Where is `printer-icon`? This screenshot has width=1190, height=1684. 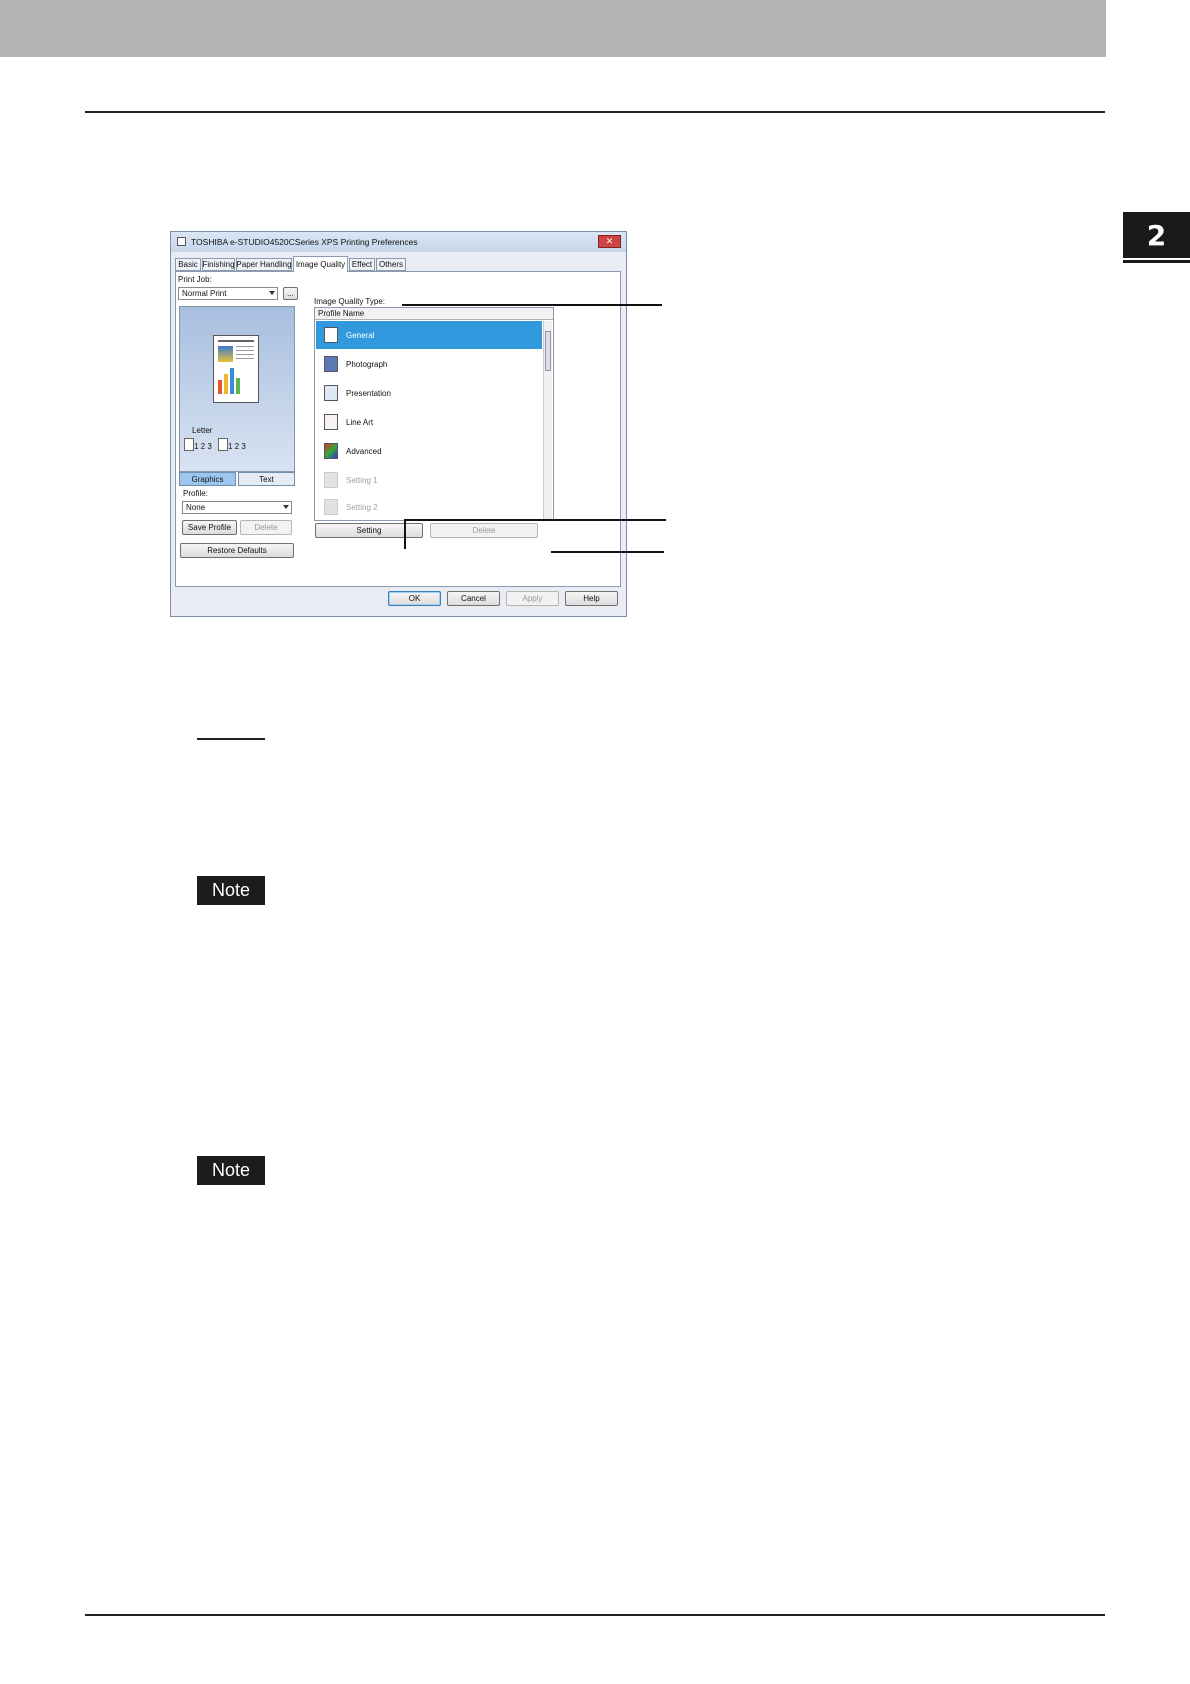 printer-icon is located at coordinates (181, 241).